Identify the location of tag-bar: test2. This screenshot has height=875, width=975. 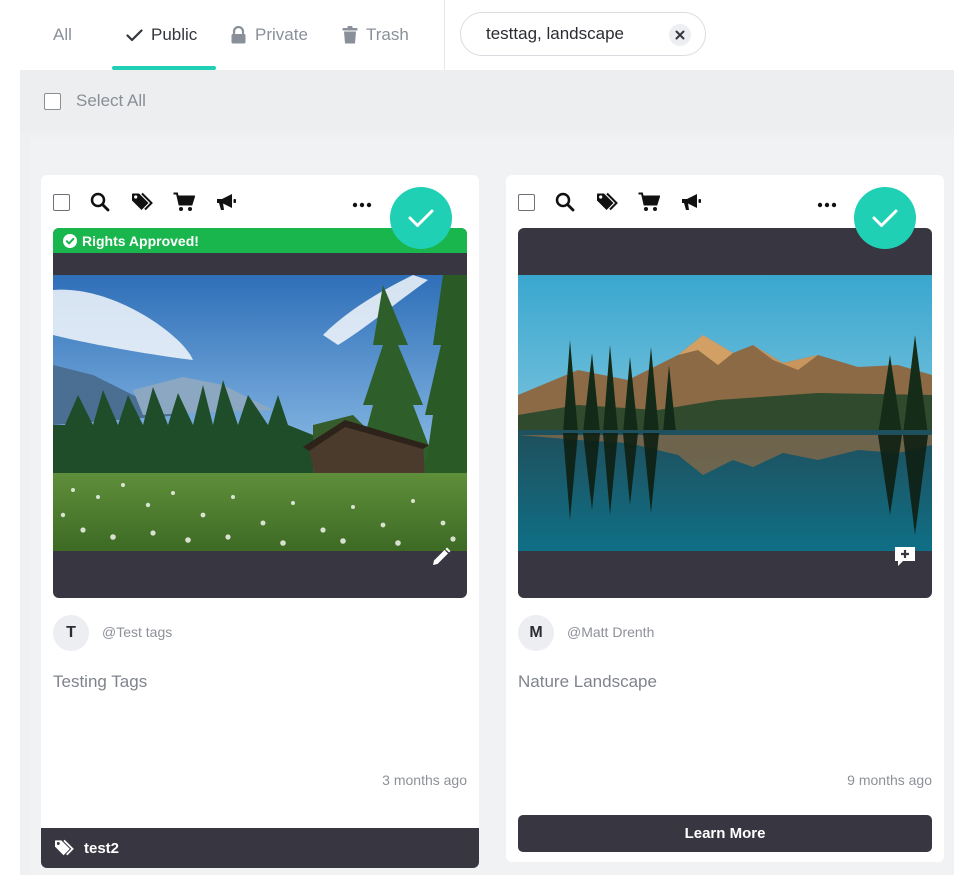
(260, 848).